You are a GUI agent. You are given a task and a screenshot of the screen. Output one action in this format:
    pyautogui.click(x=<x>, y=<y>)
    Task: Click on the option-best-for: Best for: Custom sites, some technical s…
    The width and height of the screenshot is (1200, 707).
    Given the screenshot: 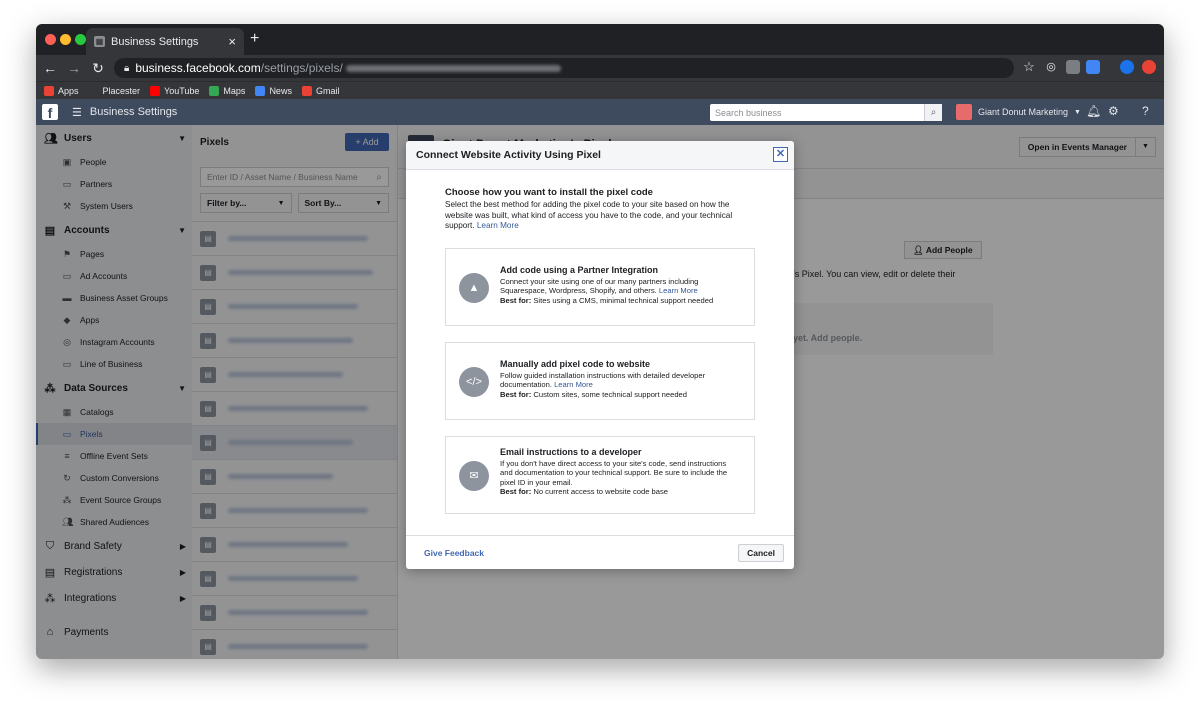 What is the action you would take?
    pyautogui.click(x=594, y=394)
    